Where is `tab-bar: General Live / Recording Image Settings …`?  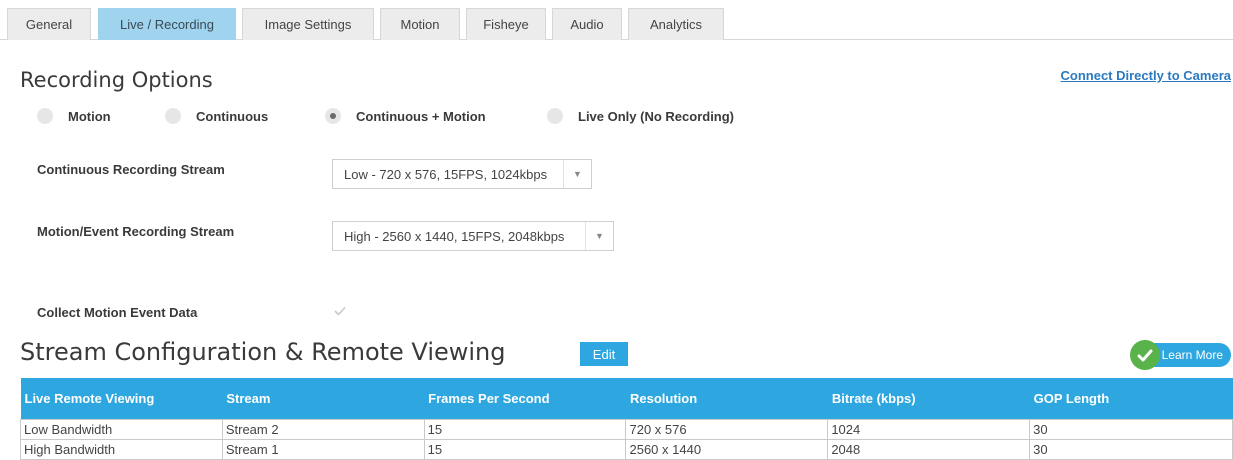
tab-bar: General Live / Recording Image Settings … is located at coordinates (616, 20).